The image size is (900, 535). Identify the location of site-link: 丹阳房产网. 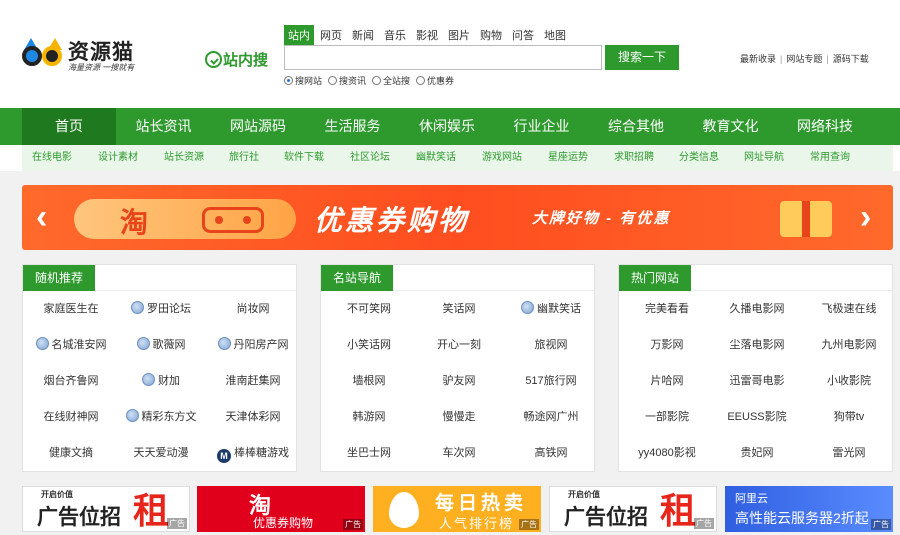
(253, 345).